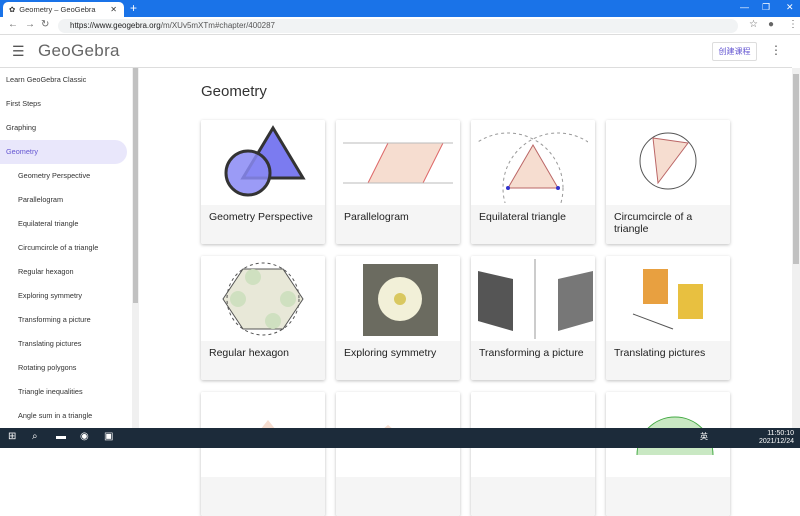 The height and width of the screenshot is (516, 800). What do you see at coordinates (753, 24) in the screenshot?
I see `bookmark-star-icon: ☆` at bounding box center [753, 24].